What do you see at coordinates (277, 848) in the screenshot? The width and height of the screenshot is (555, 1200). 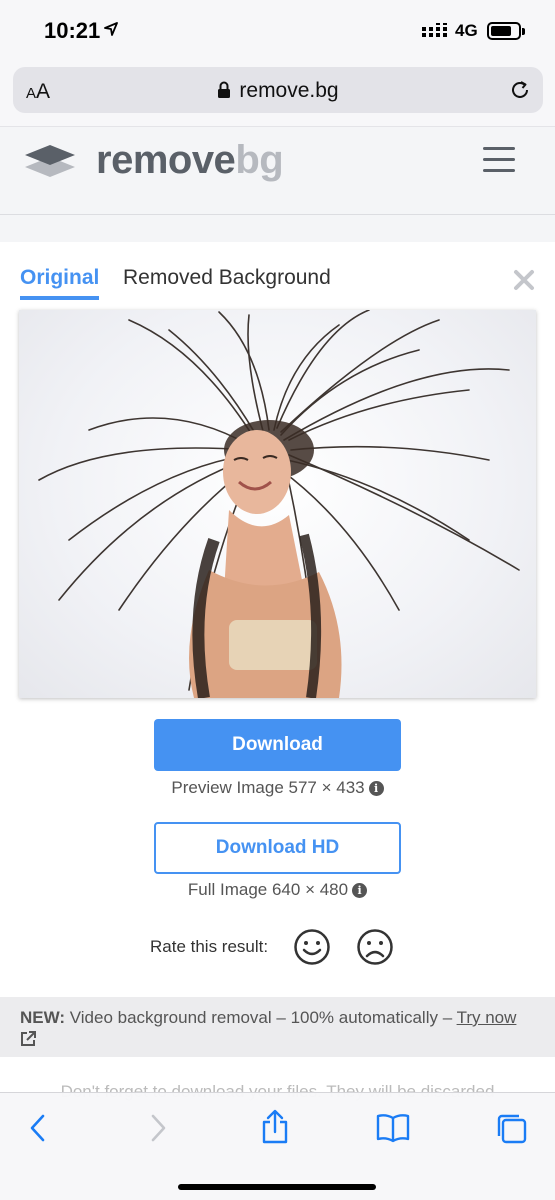 I see `download-hd-button: Download HD` at bounding box center [277, 848].